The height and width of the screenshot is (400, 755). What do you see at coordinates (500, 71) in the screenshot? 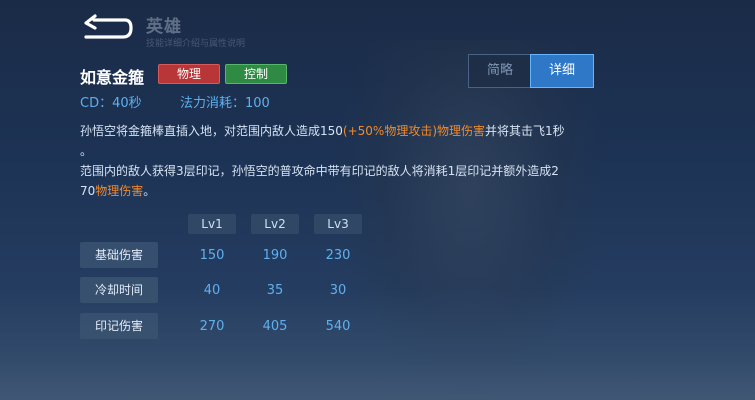
I see `brief-toggle-button: 简略` at bounding box center [500, 71].